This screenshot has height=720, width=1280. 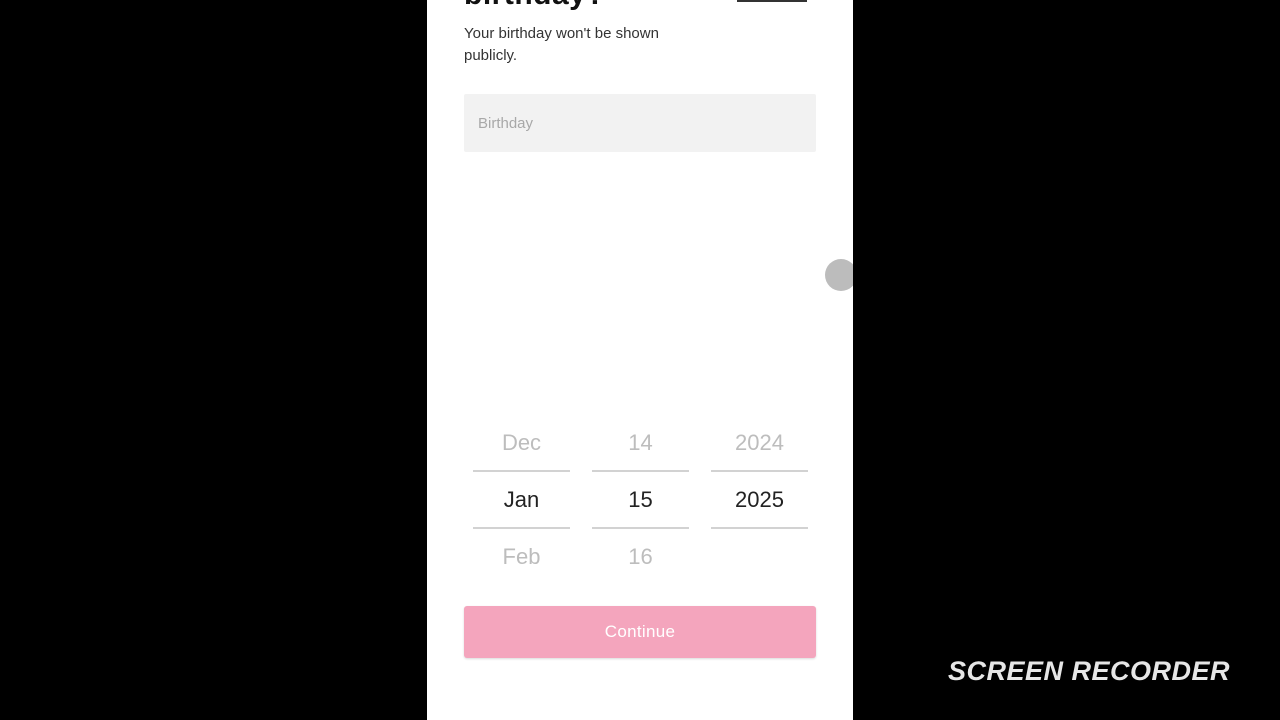 I want to click on top-divider, so click(x=772, y=1).